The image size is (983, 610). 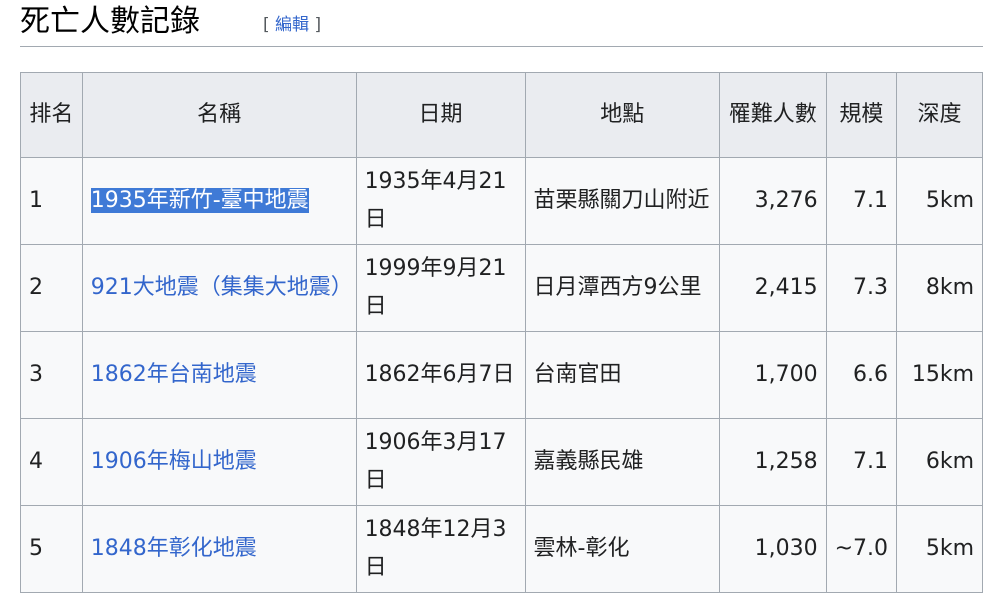 I want to click on place-cell: 台南官田, so click(x=622, y=375).